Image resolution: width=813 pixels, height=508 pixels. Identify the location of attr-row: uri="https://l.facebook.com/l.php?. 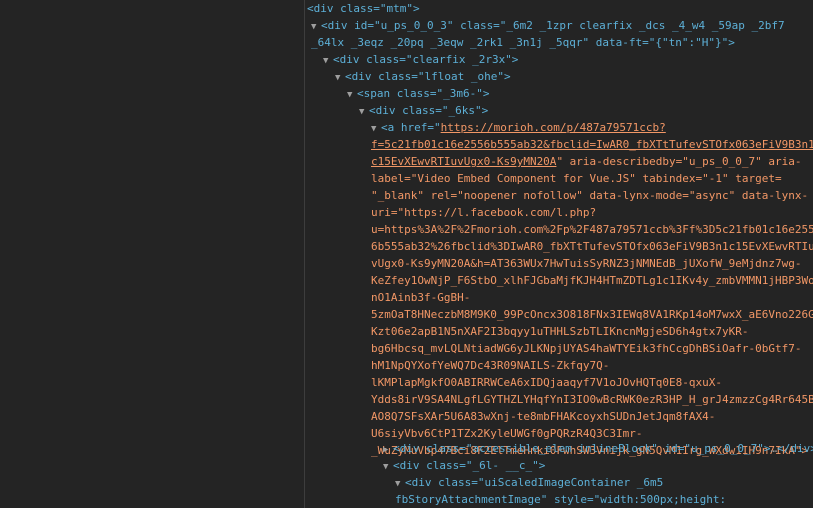
(484, 212).